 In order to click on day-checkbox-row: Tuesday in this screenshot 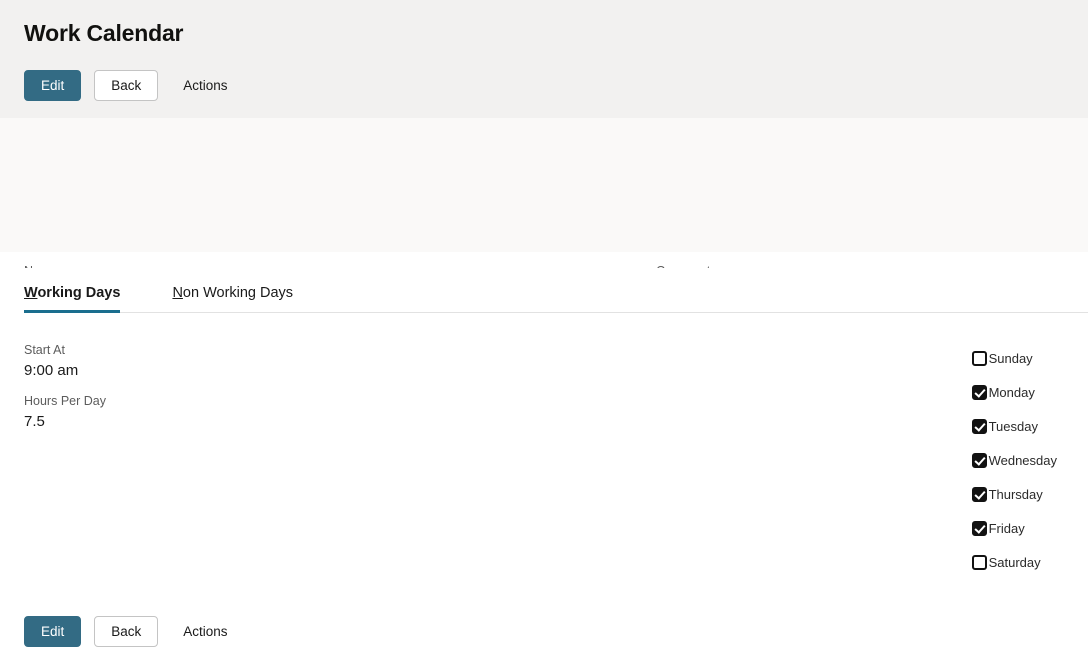, I will do `click(1014, 426)`.